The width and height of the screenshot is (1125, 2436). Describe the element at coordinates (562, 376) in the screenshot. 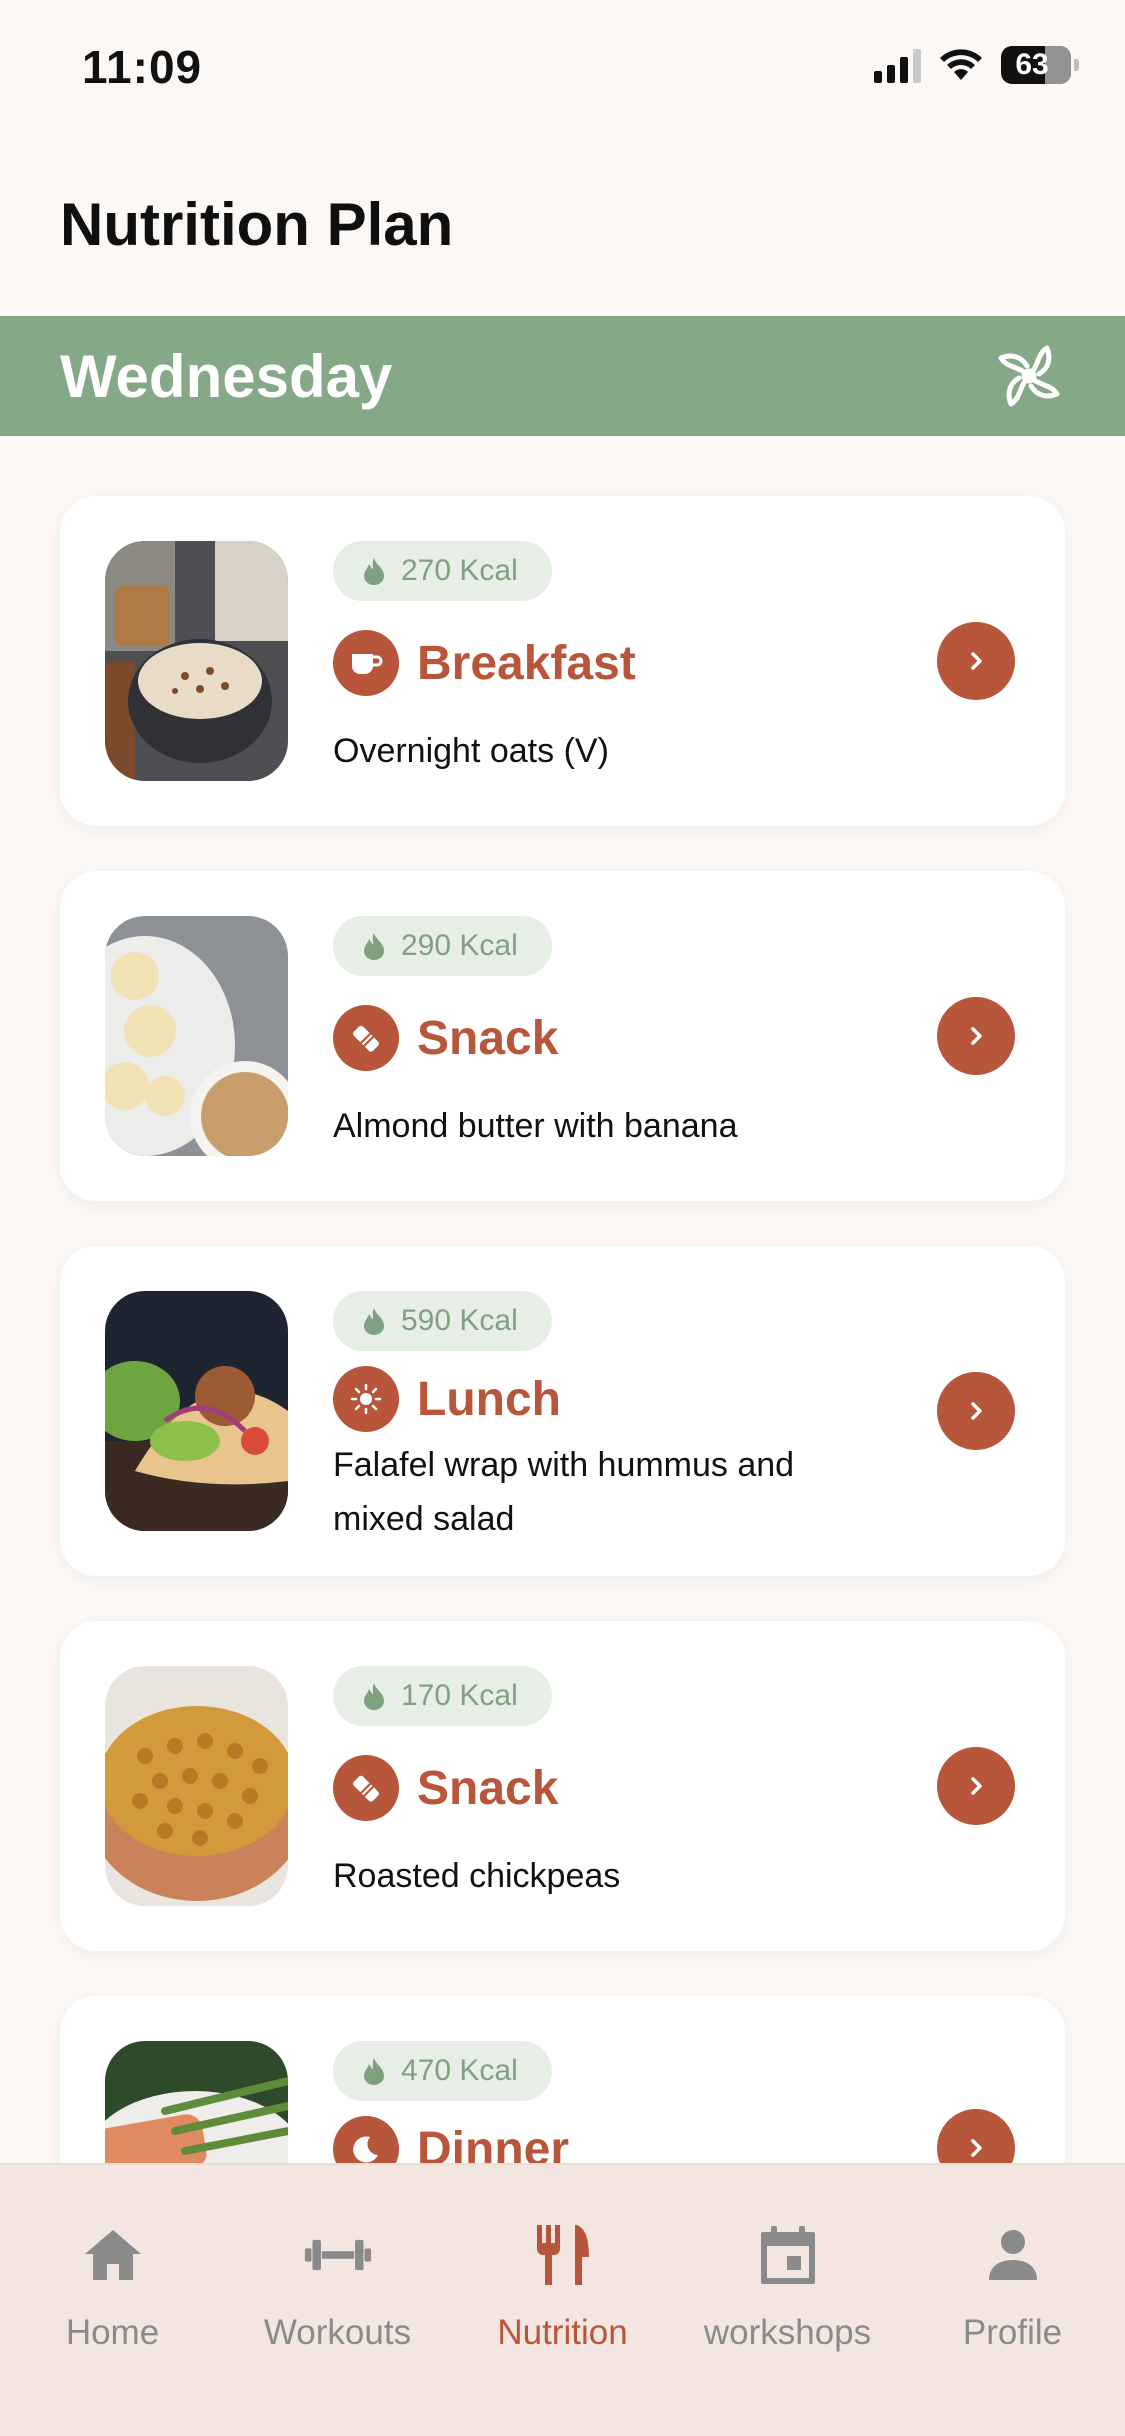

I see `day-banner: Wednesday` at that location.